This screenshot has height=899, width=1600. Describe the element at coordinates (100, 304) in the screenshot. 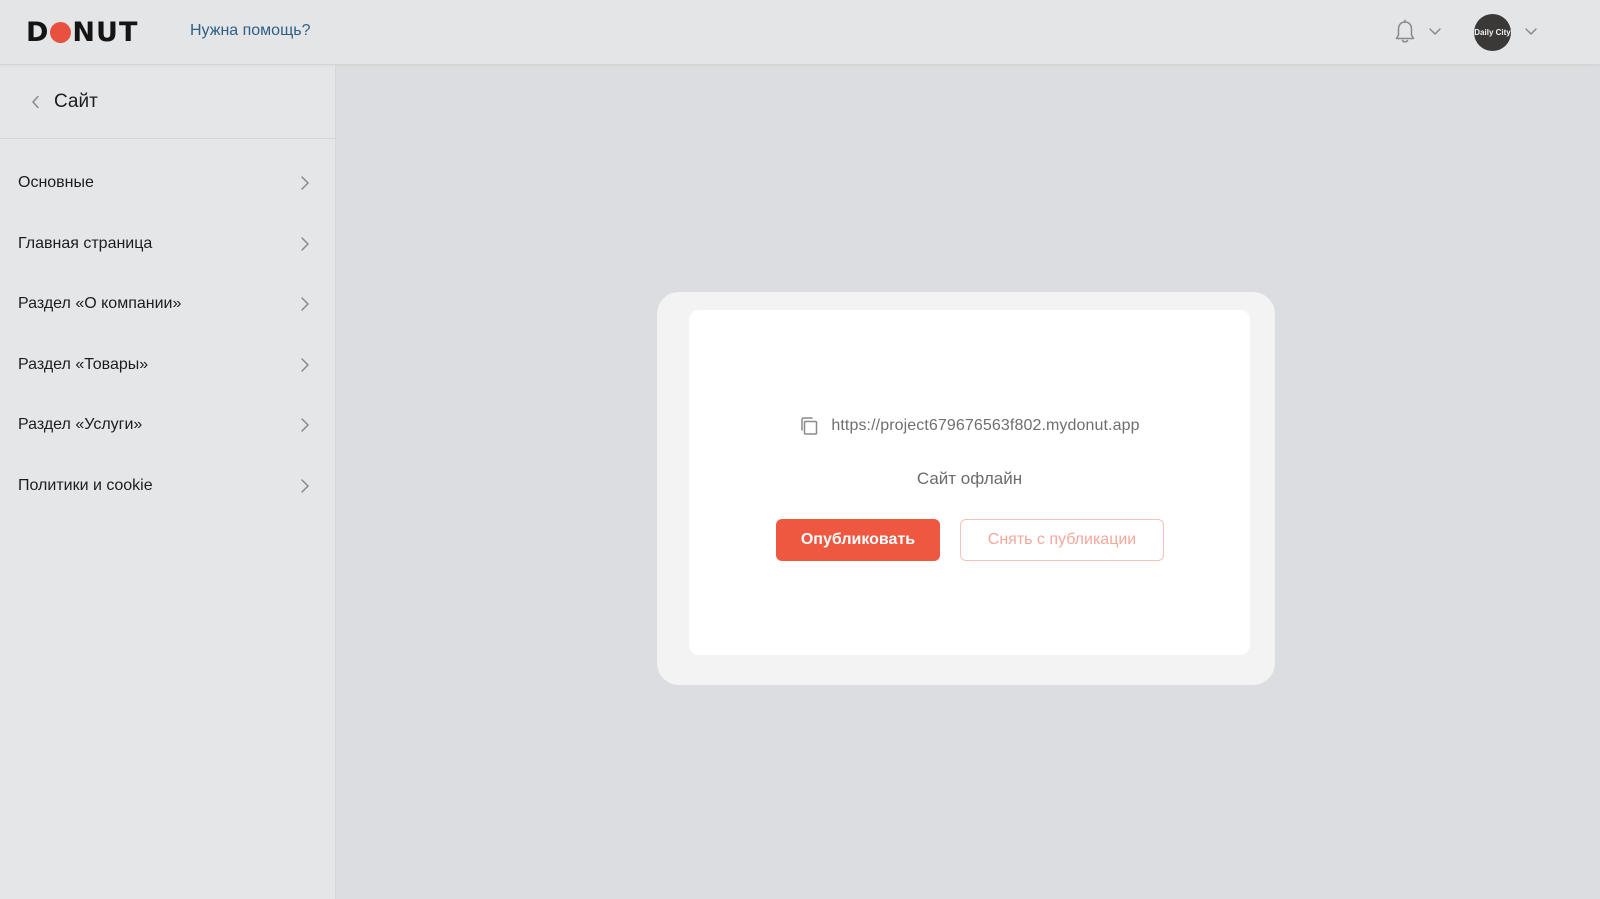

I see `sidebar-item-label: Раздел «О компании»` at that location.